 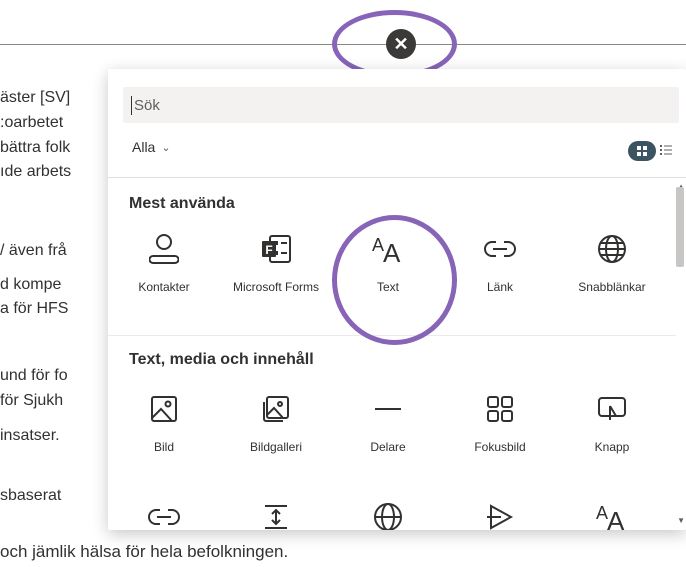 I want to click on webpart-label: Bild, so click(x=163, y=447).